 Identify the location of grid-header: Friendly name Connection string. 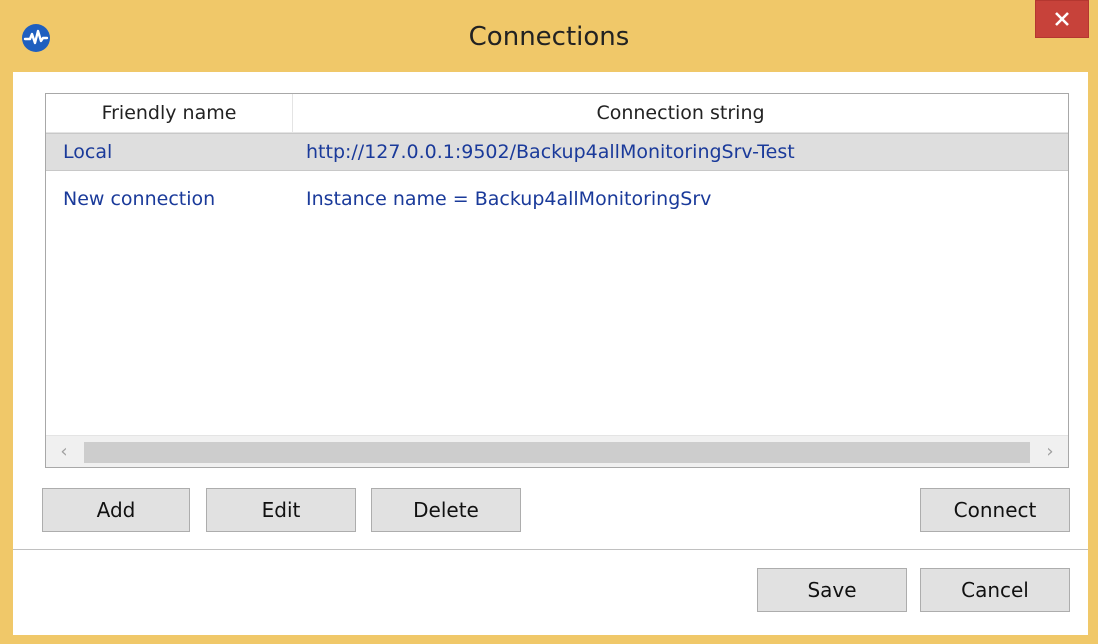
(557, 113).